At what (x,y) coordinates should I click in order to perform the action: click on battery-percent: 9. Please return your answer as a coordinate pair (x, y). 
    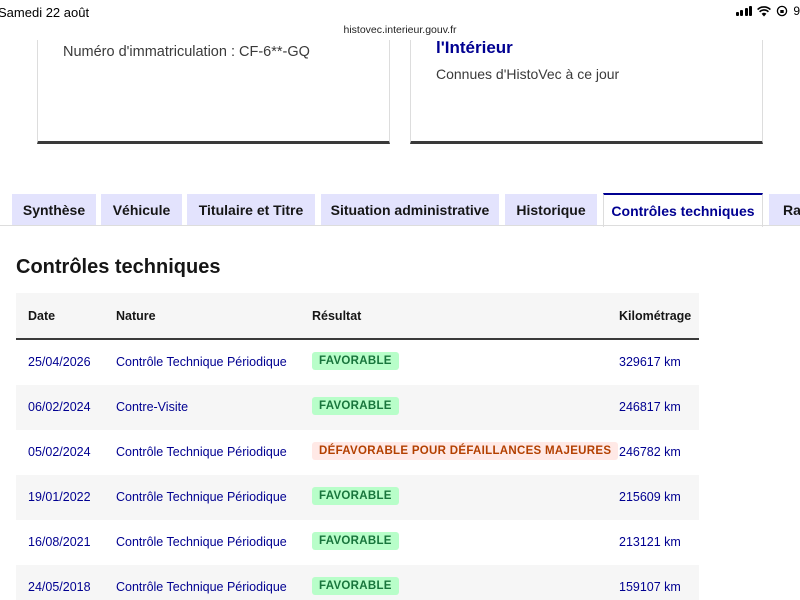
    Looking at the image, I should click on (796, 11).